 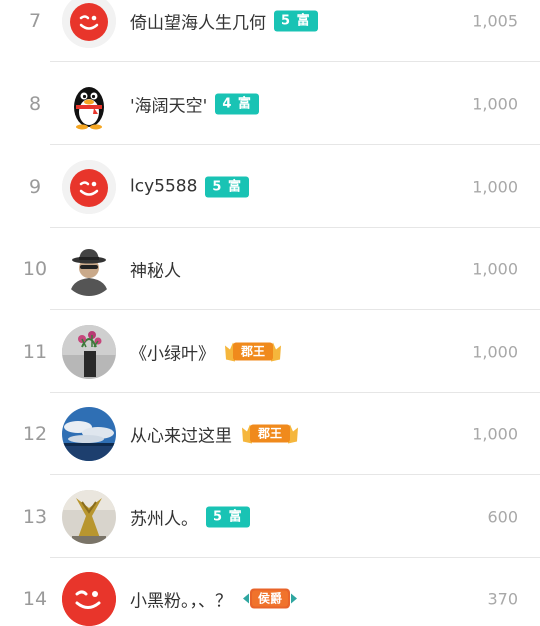 What do you see at coordinates (502, 516) in the screenshot?
I see `score-value: 600` at bounding box center [502, 516].